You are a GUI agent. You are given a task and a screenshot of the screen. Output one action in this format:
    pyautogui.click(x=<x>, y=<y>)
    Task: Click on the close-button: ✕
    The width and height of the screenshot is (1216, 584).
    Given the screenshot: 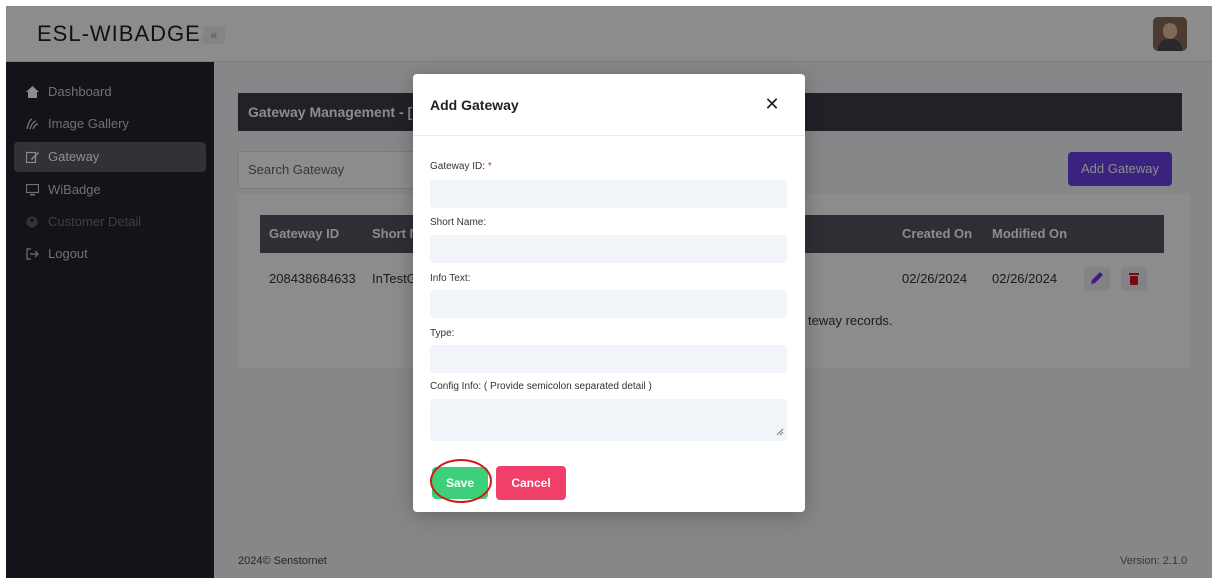 What is the action you would take?
    pyautogui.click(x=772, y=104)
    